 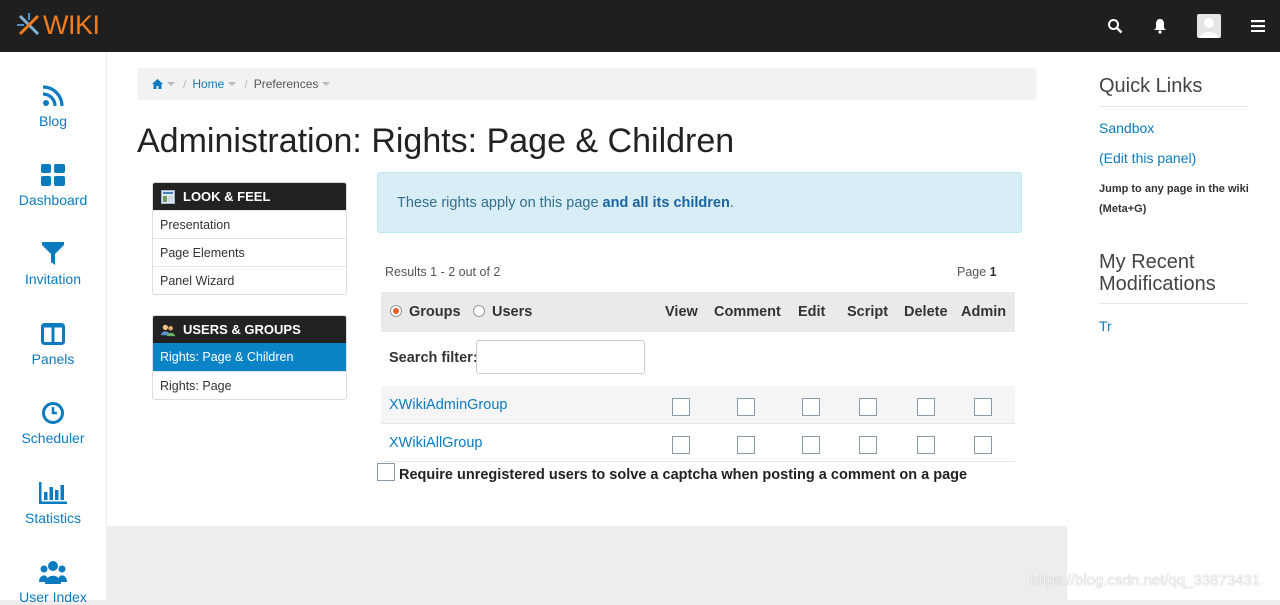 I want to click on app-statistics: Statistics, so click(x=53, y=502).